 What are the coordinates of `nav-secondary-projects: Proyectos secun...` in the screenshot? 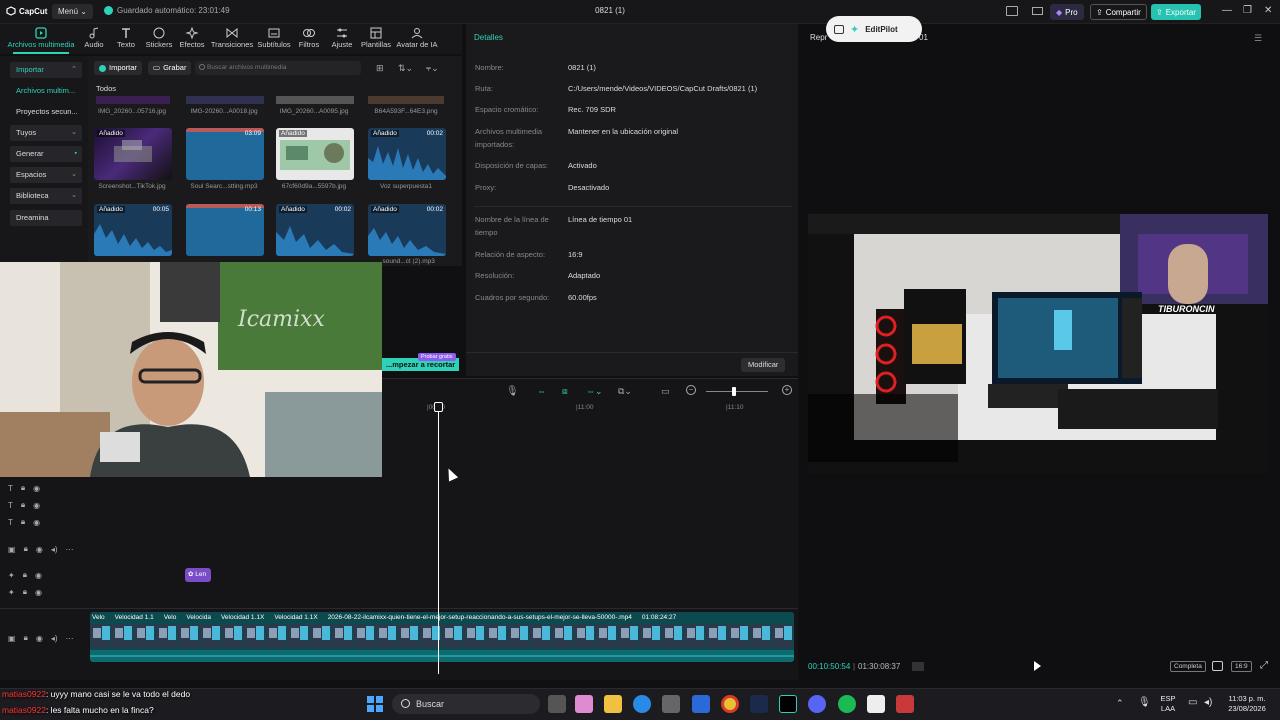 It's located at (46, 112).